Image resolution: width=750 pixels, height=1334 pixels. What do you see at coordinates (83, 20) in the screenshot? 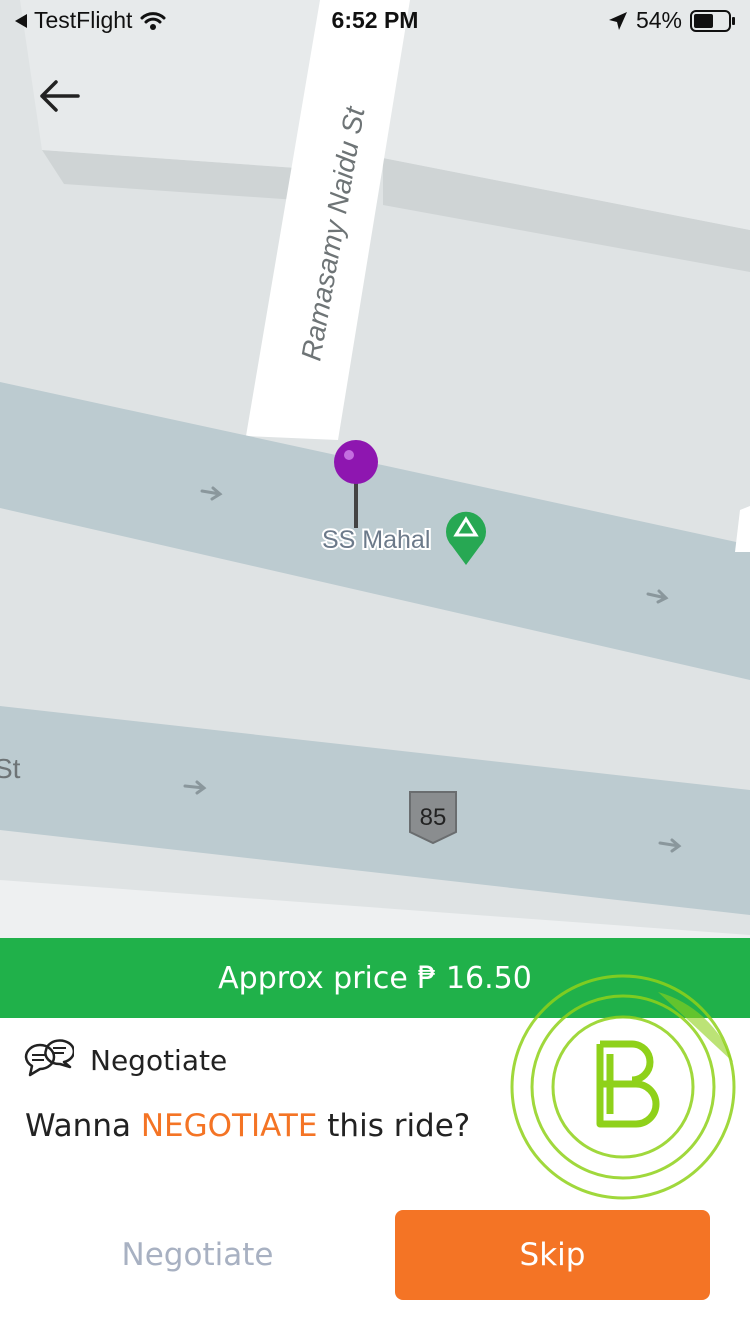
I see `back-app-label: TestFlight` at bounding box center [83, 20].